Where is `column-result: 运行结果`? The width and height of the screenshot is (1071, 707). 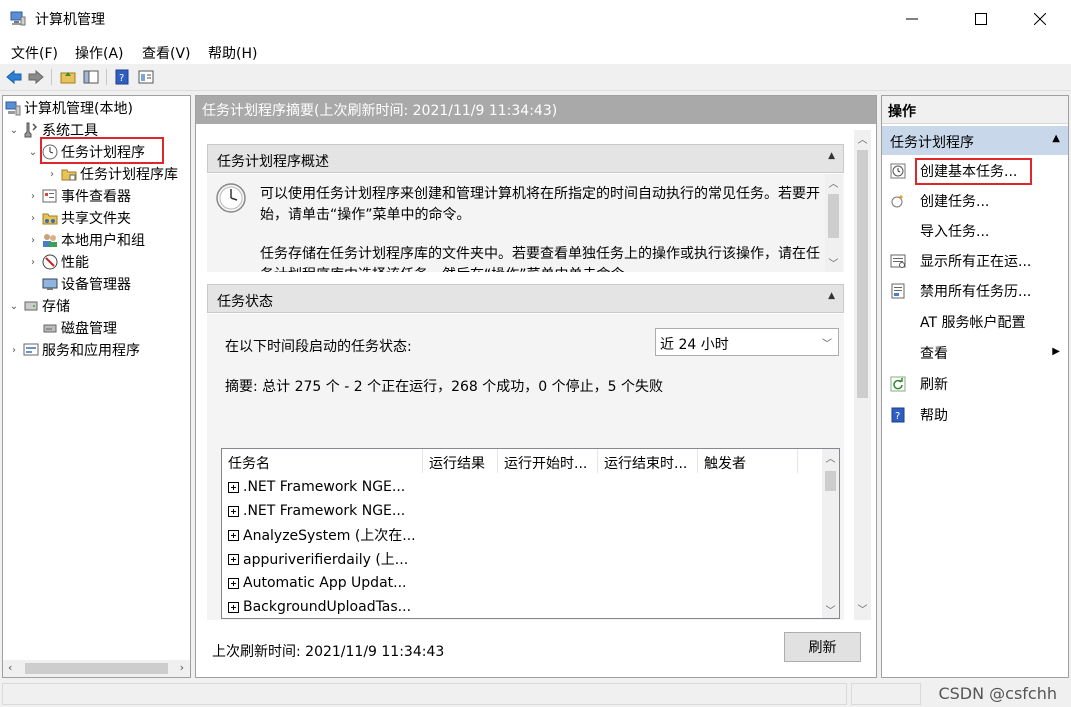 column-result: 运行结果 is located at coordinates (460, 461).